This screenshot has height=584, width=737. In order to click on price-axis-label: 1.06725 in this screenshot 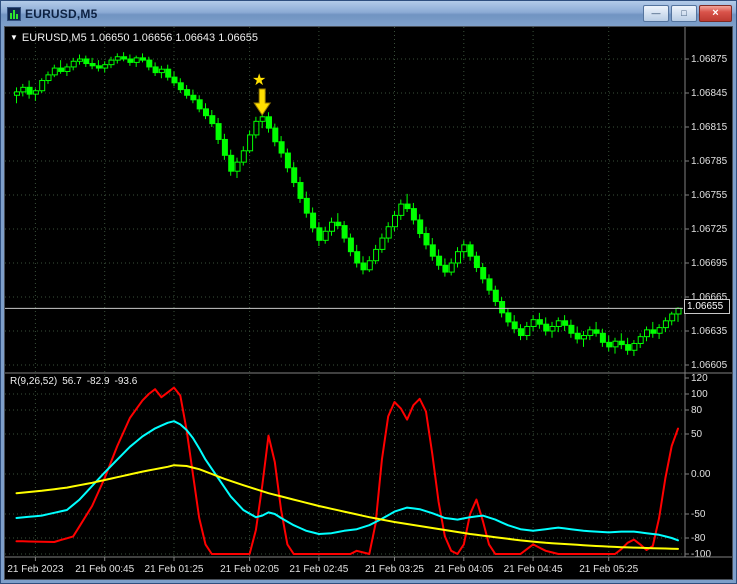, I will do `click(709, 229)`.